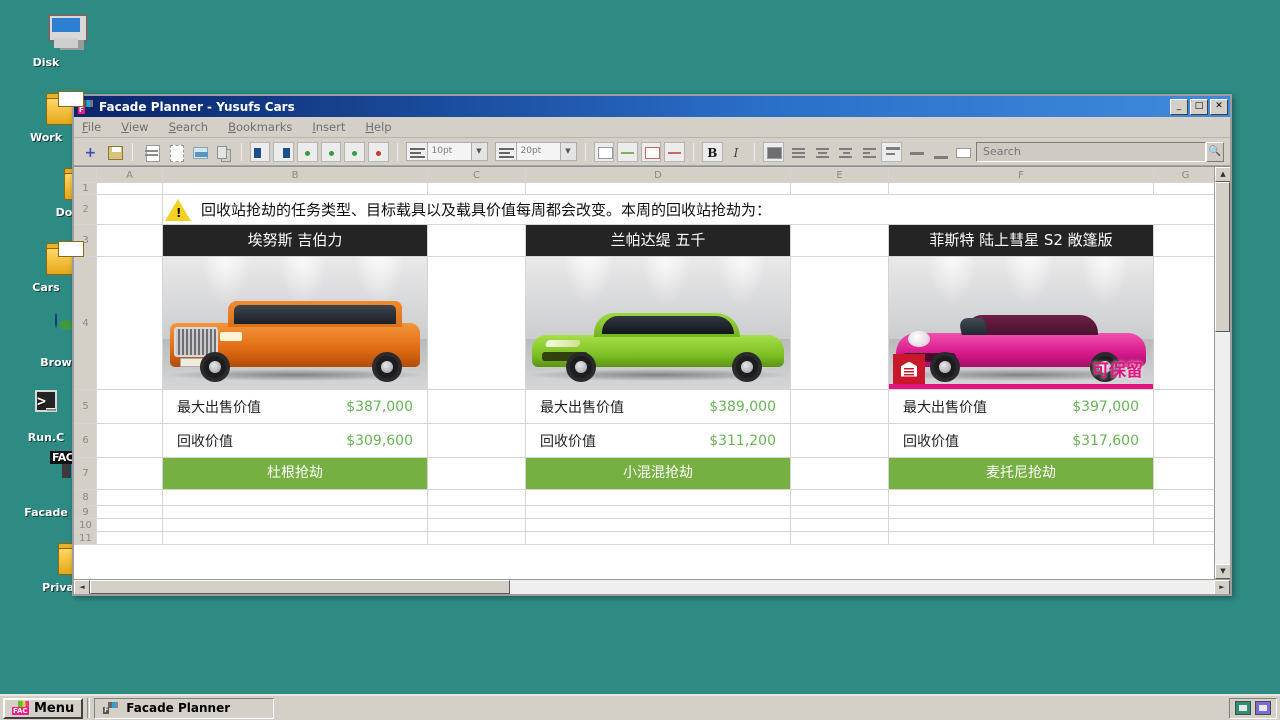  What do you see at coordinates (1263, 708) in the screenshot?
I see `volume-icon` at bounding box center [1263, 708].